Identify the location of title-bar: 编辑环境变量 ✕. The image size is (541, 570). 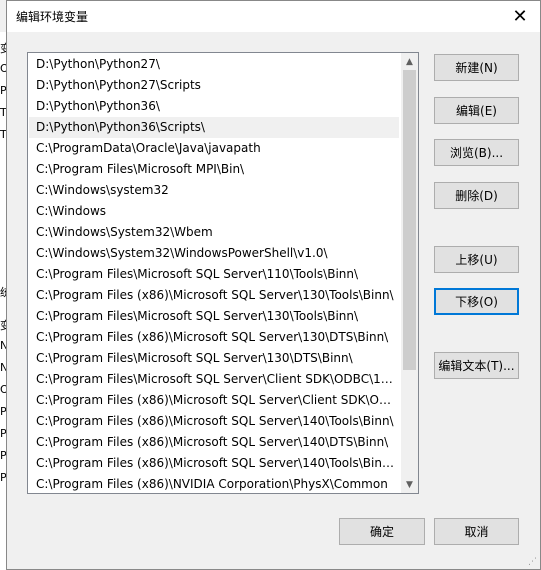
(273, 16).